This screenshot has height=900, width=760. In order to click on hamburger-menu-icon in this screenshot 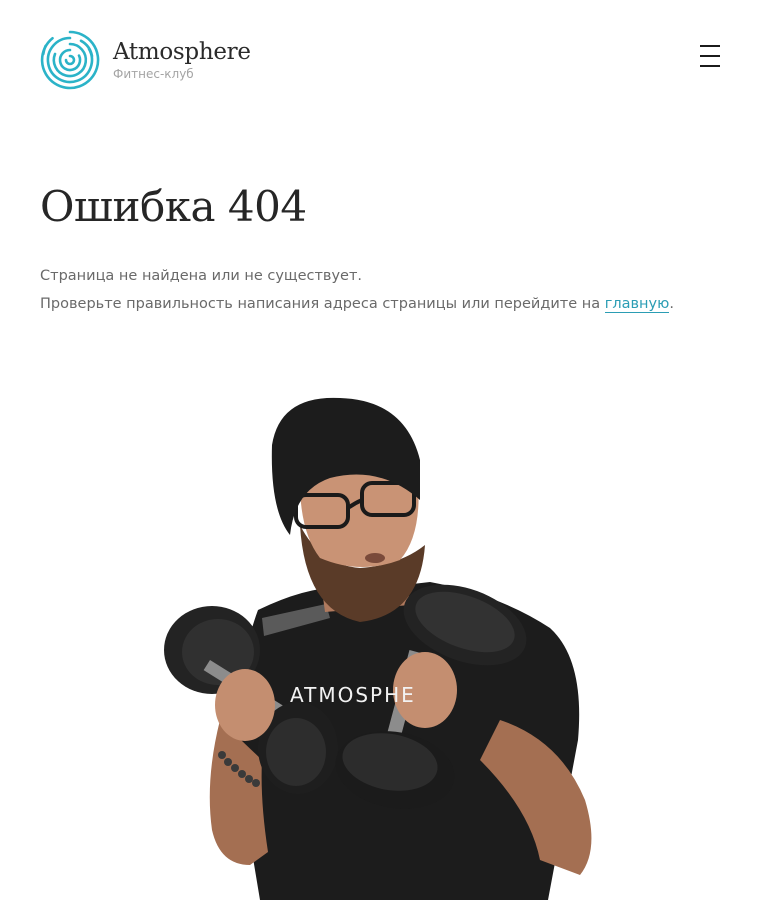, I will do `click(710, 56)`.